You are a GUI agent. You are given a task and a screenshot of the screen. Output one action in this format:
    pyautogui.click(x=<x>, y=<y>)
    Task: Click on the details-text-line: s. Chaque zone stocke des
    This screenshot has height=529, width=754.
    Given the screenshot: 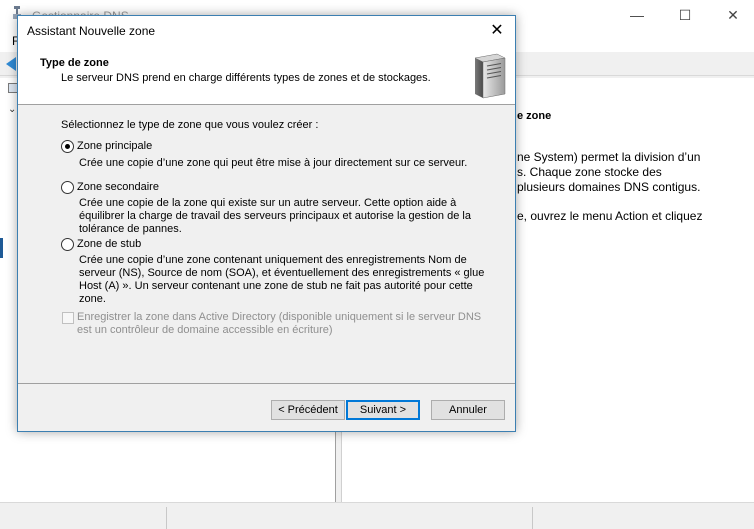 What is the action you would take?
    pyautogui.click(x=589, y=172)
    